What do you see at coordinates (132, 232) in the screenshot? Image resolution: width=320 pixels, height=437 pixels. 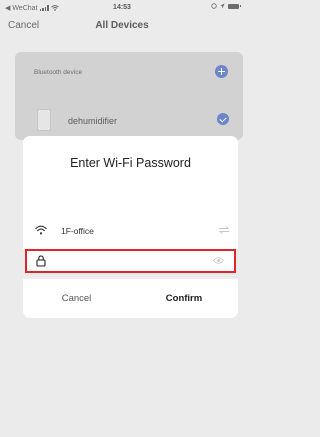 I see `wifi-network-row: 1F-office` at bounding box center [132, 232].